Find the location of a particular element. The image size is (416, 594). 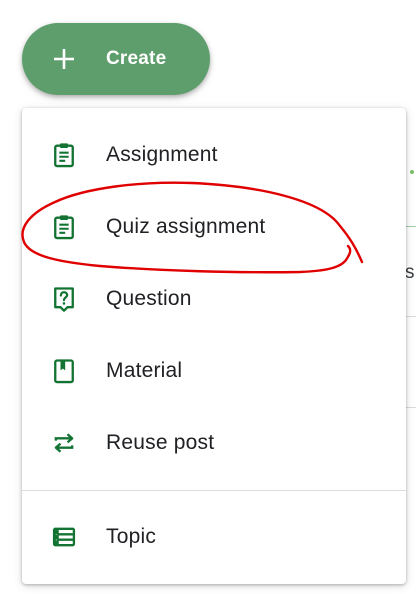

background-mark is located at coordinates (412, 172).